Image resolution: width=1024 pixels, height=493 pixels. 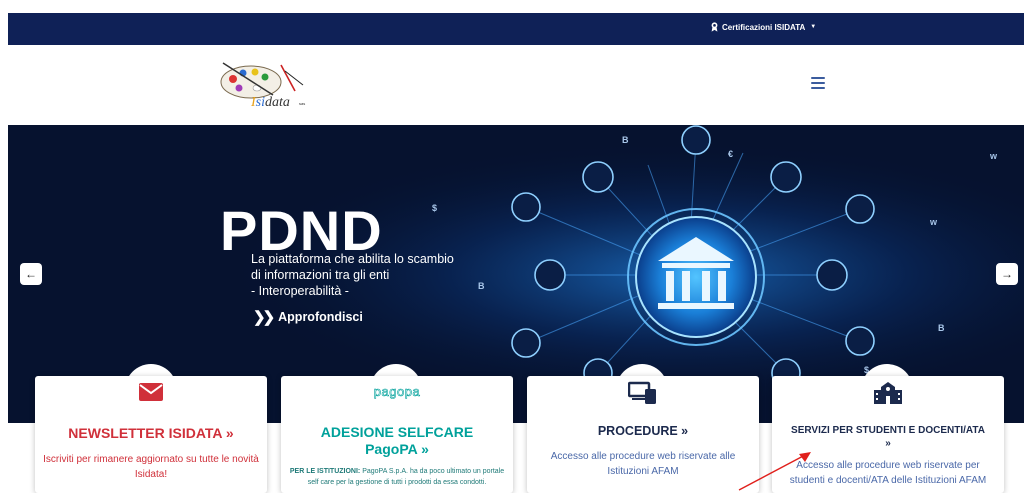 What do you see at coordinates (774, 471) in the screenshot?
I see `annotation-arrow-icon` at bounding box center [774, 471].